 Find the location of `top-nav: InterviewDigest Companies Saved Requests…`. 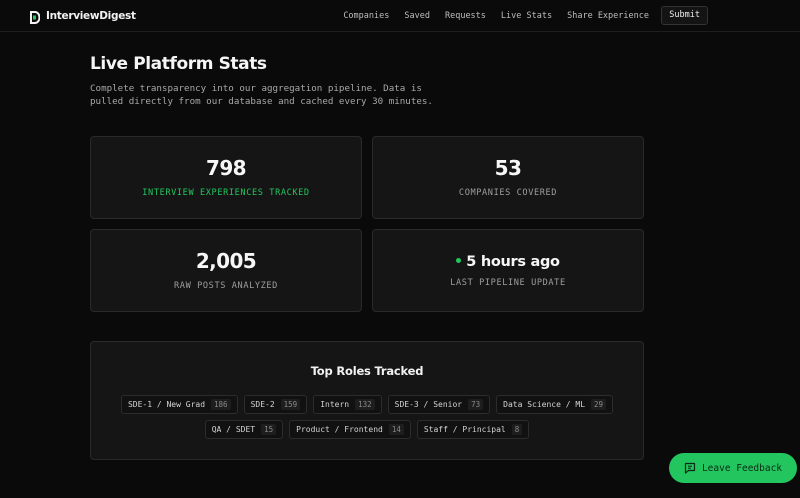

top-nav: InterviewDigest Companies Saved Requests… is located at coordinates (400, 16).